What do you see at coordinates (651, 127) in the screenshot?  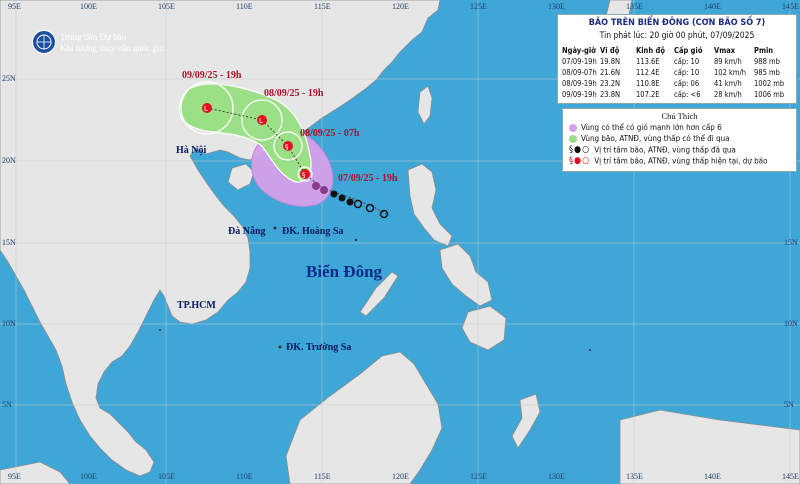 I see `legend-text-wind: Vùng có thể có gió mạnh lớn hơn cấp 6` at bounding box center [651, 127].